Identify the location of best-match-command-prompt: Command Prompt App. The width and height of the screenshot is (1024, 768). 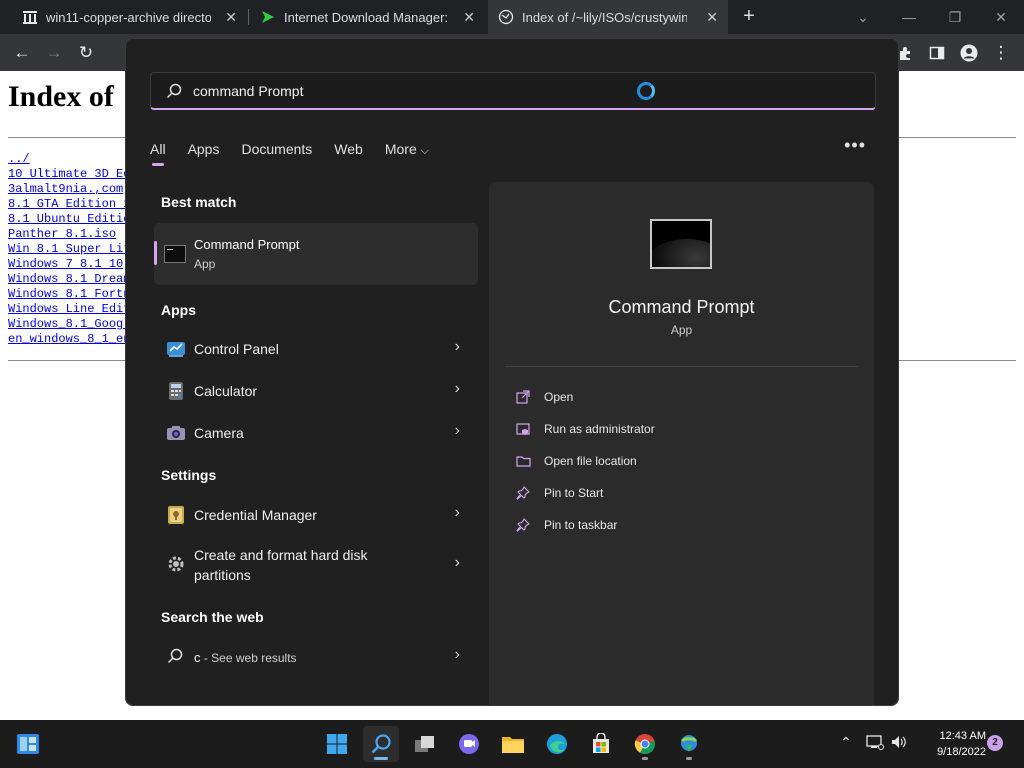
(316, 254).